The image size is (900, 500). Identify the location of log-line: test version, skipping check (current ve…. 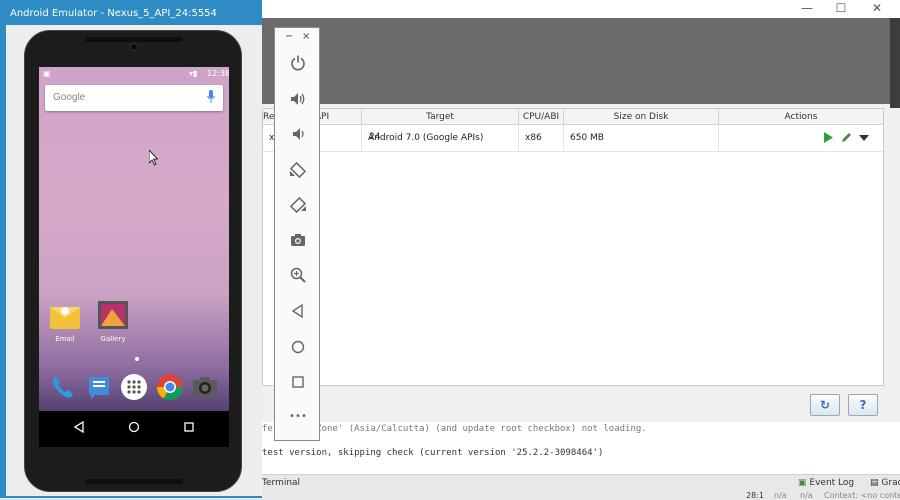
(433, 453).